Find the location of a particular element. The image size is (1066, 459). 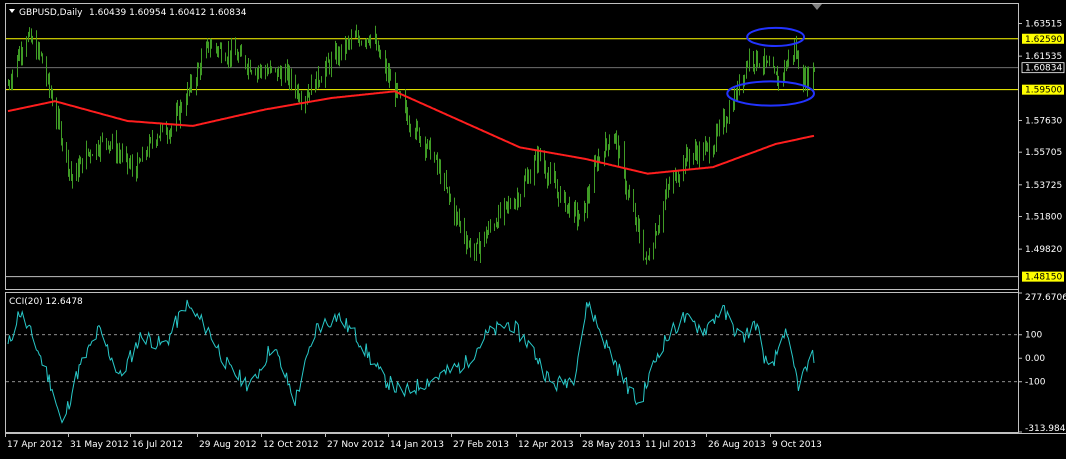

time-tick-label: 14 Jan 2013 is located at coordinates (417, 445).